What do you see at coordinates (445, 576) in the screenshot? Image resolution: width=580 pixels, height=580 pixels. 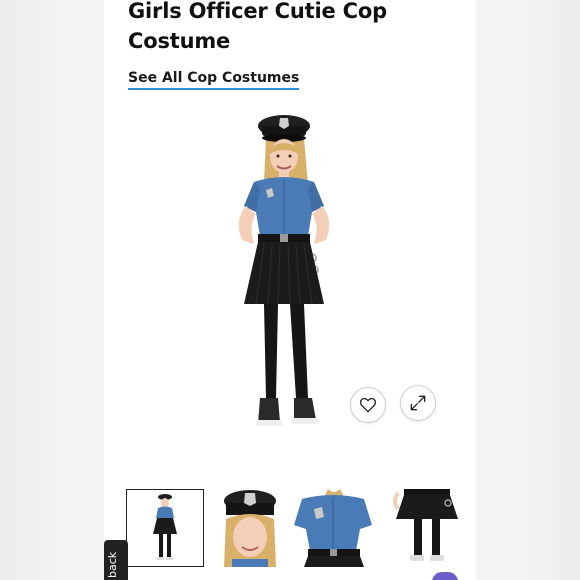 I see `chat-widget-button` at bounding box center [445, 576].